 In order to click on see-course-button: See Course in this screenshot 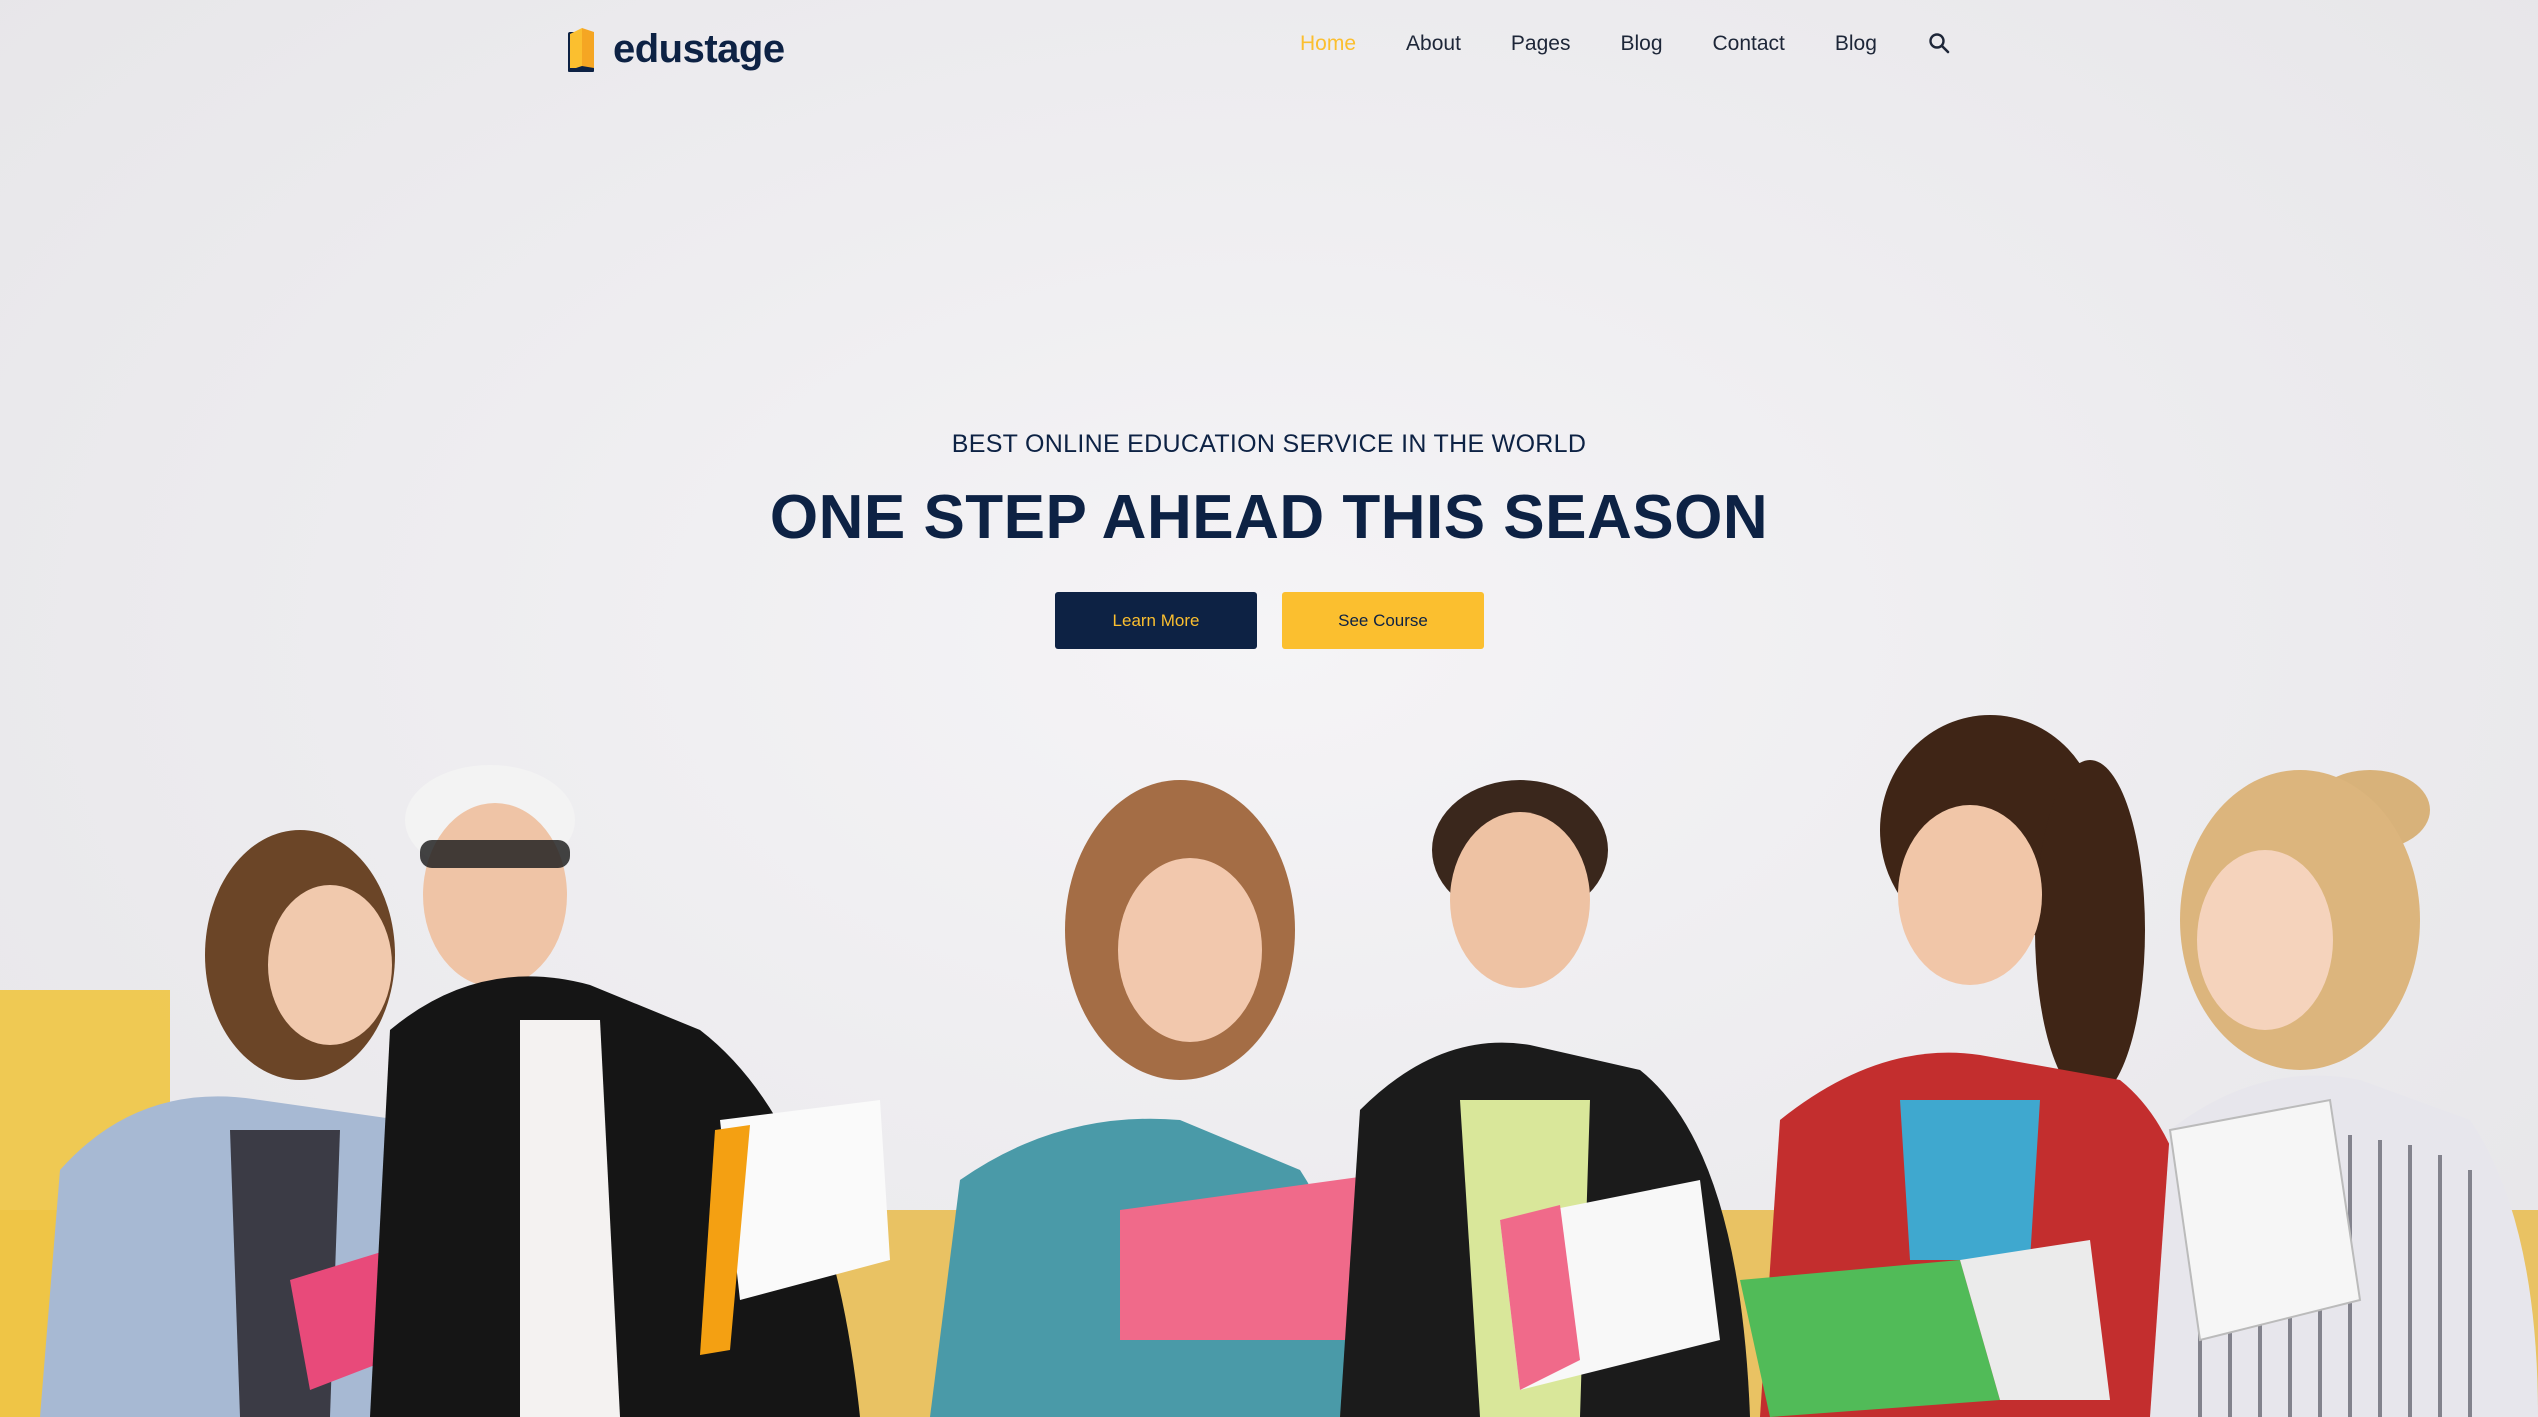, I will do `click(1383, 620)`.